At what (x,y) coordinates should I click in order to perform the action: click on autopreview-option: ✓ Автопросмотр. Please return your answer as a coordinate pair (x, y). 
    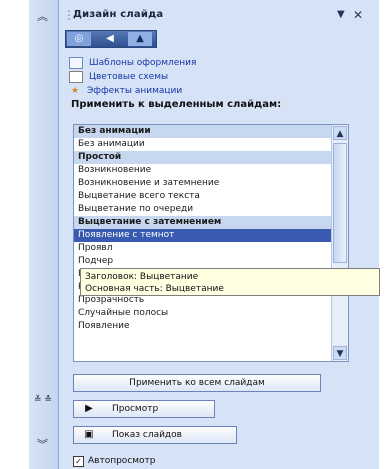
    Looking at the image, I should click on (114, 461).